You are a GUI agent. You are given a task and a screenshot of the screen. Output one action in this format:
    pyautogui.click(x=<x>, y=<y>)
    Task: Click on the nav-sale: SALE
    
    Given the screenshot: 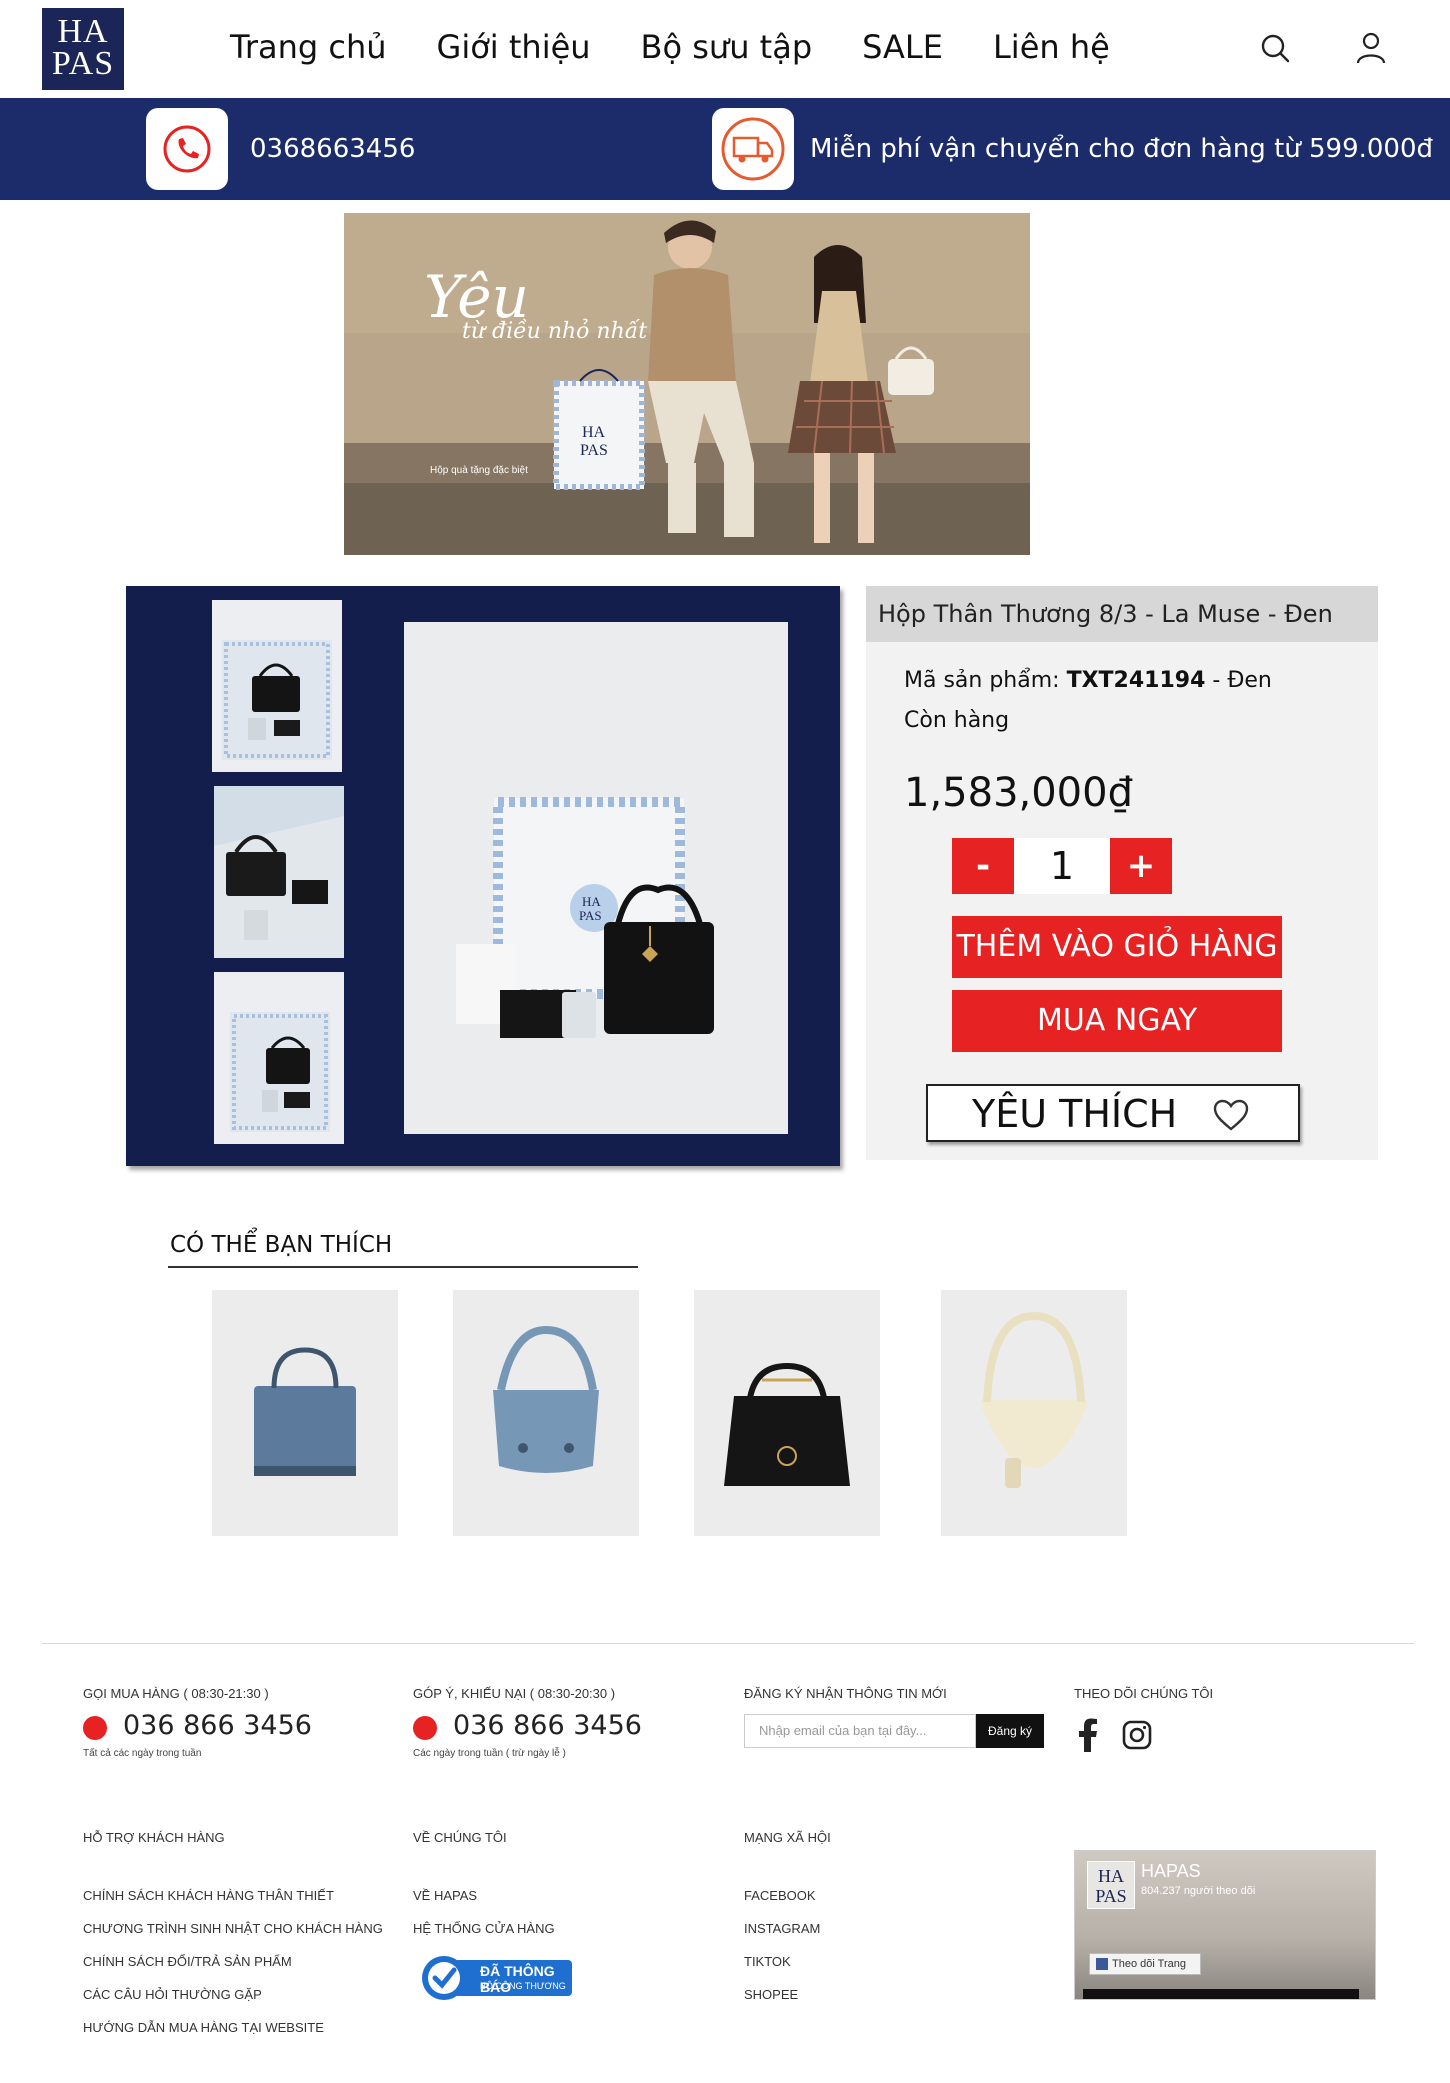 What is the action you would take?
    pyautogui.click(x=902, y=47)
    